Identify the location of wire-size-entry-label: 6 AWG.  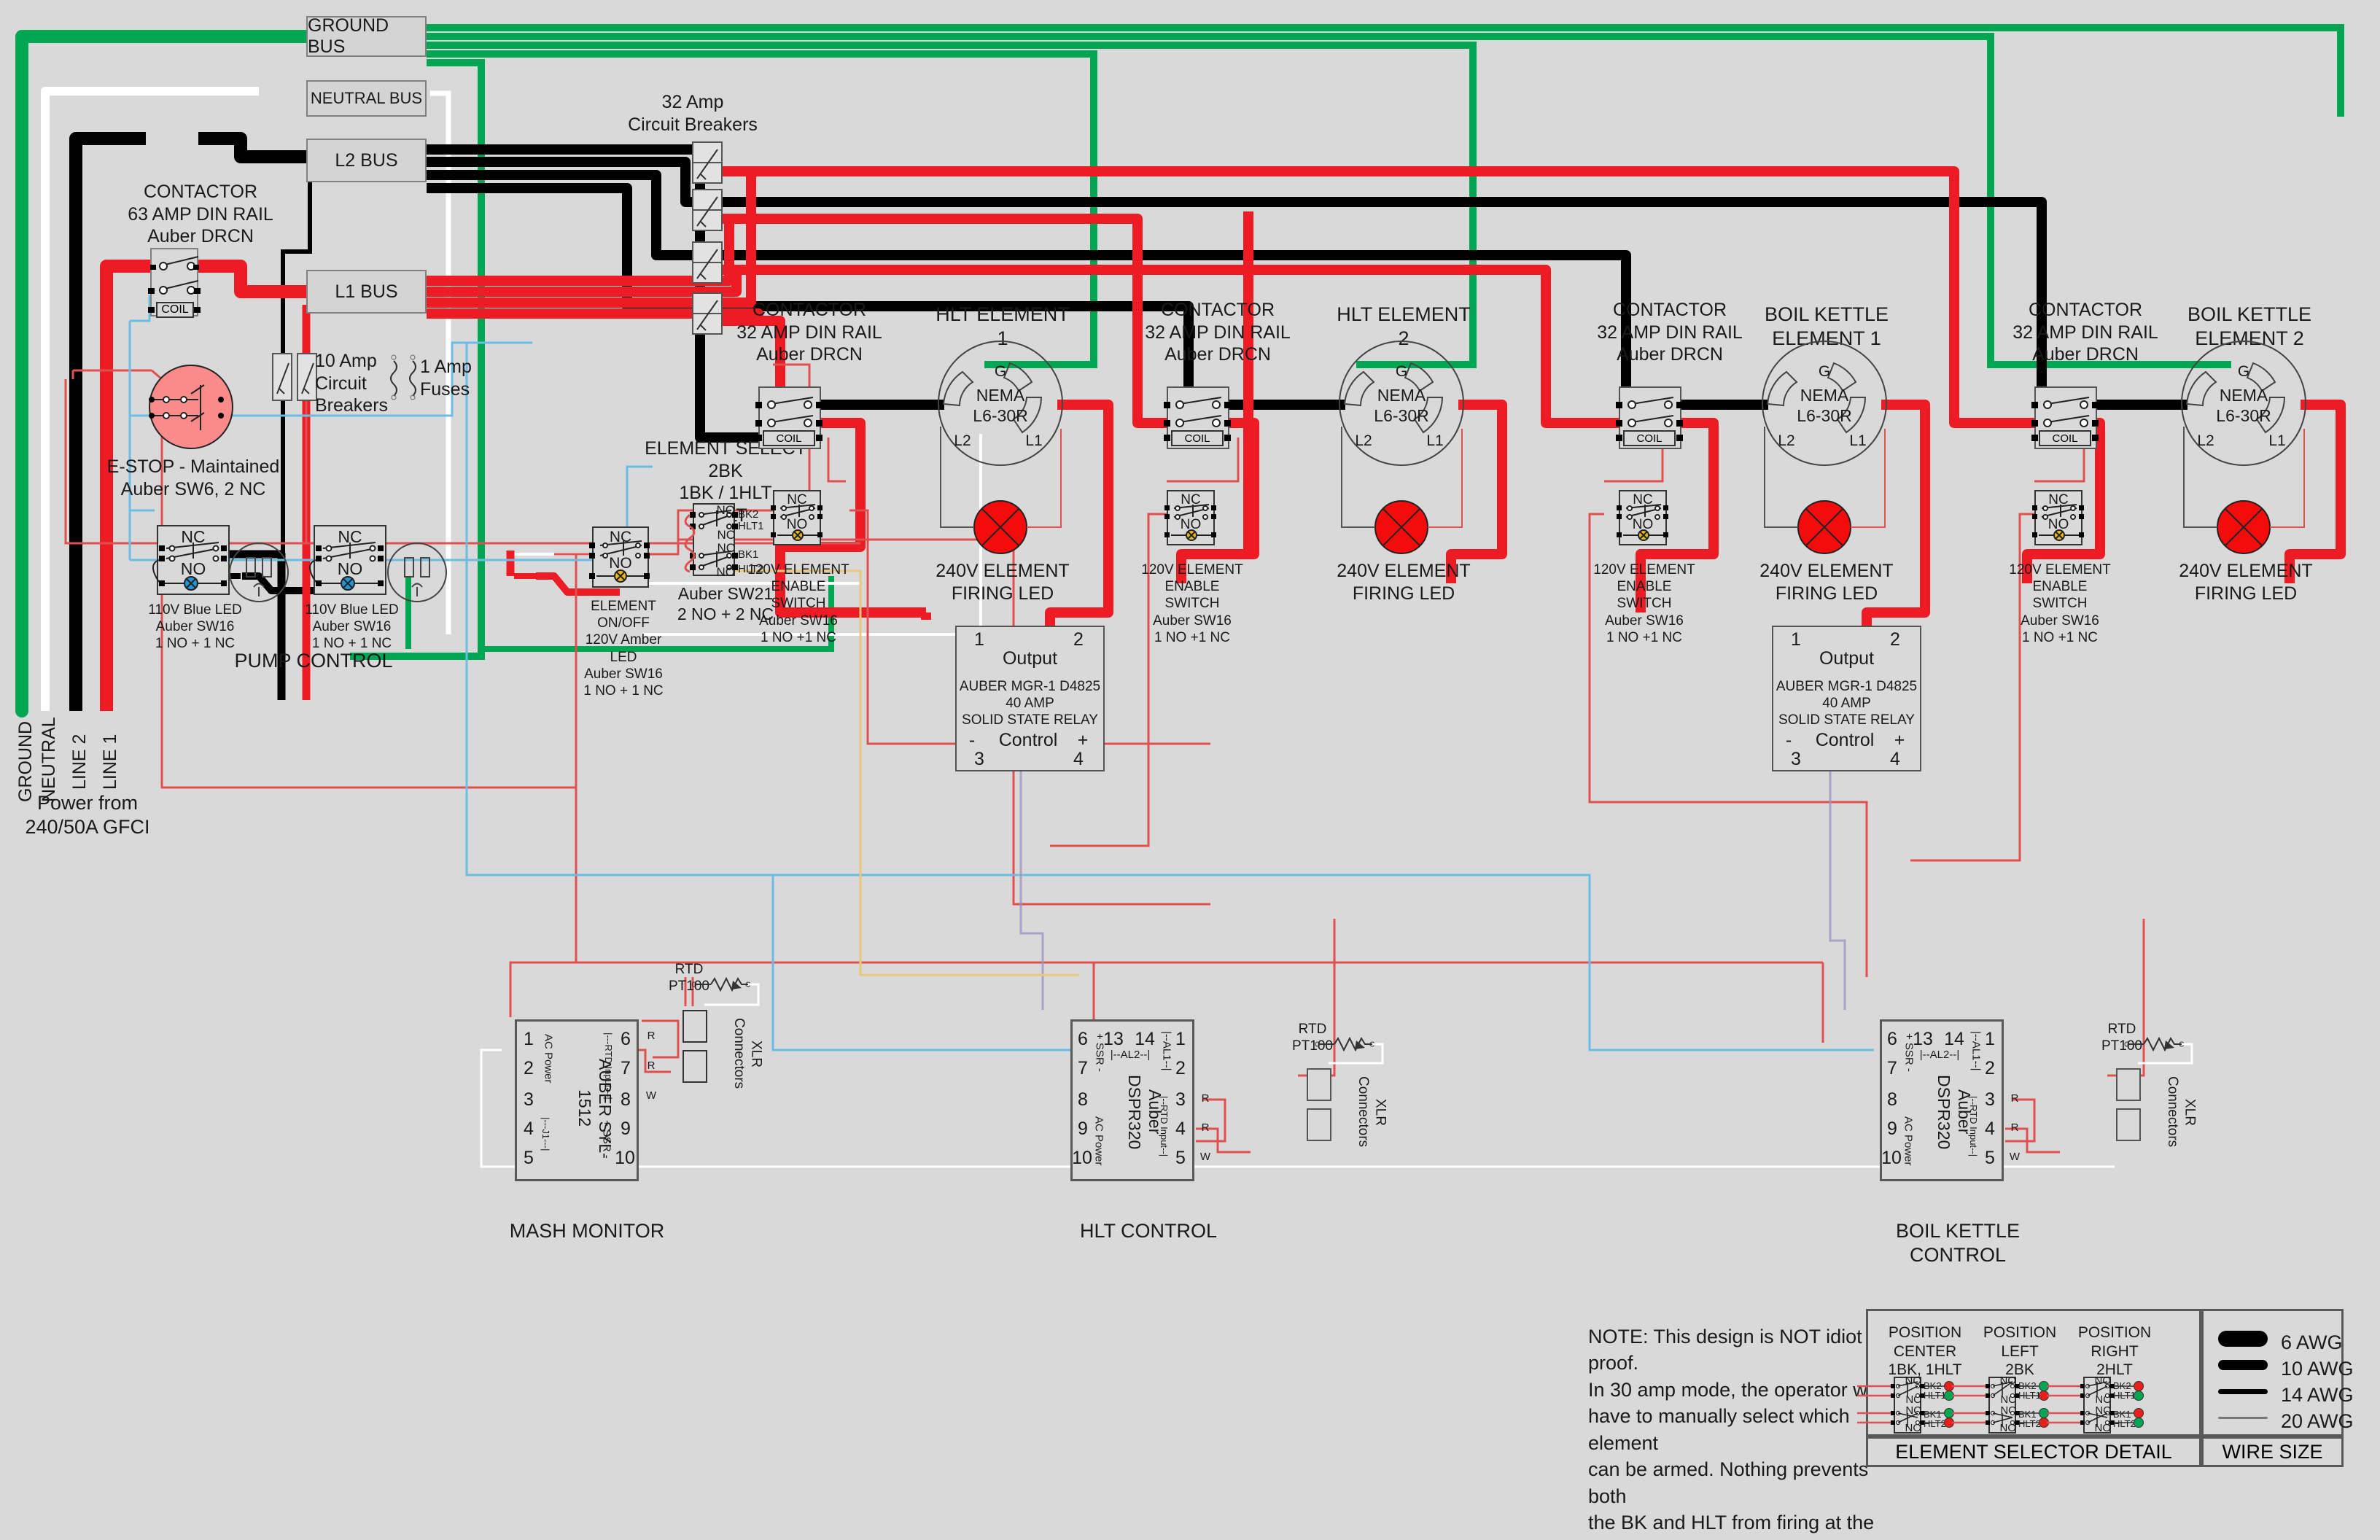
(2312, 1342).